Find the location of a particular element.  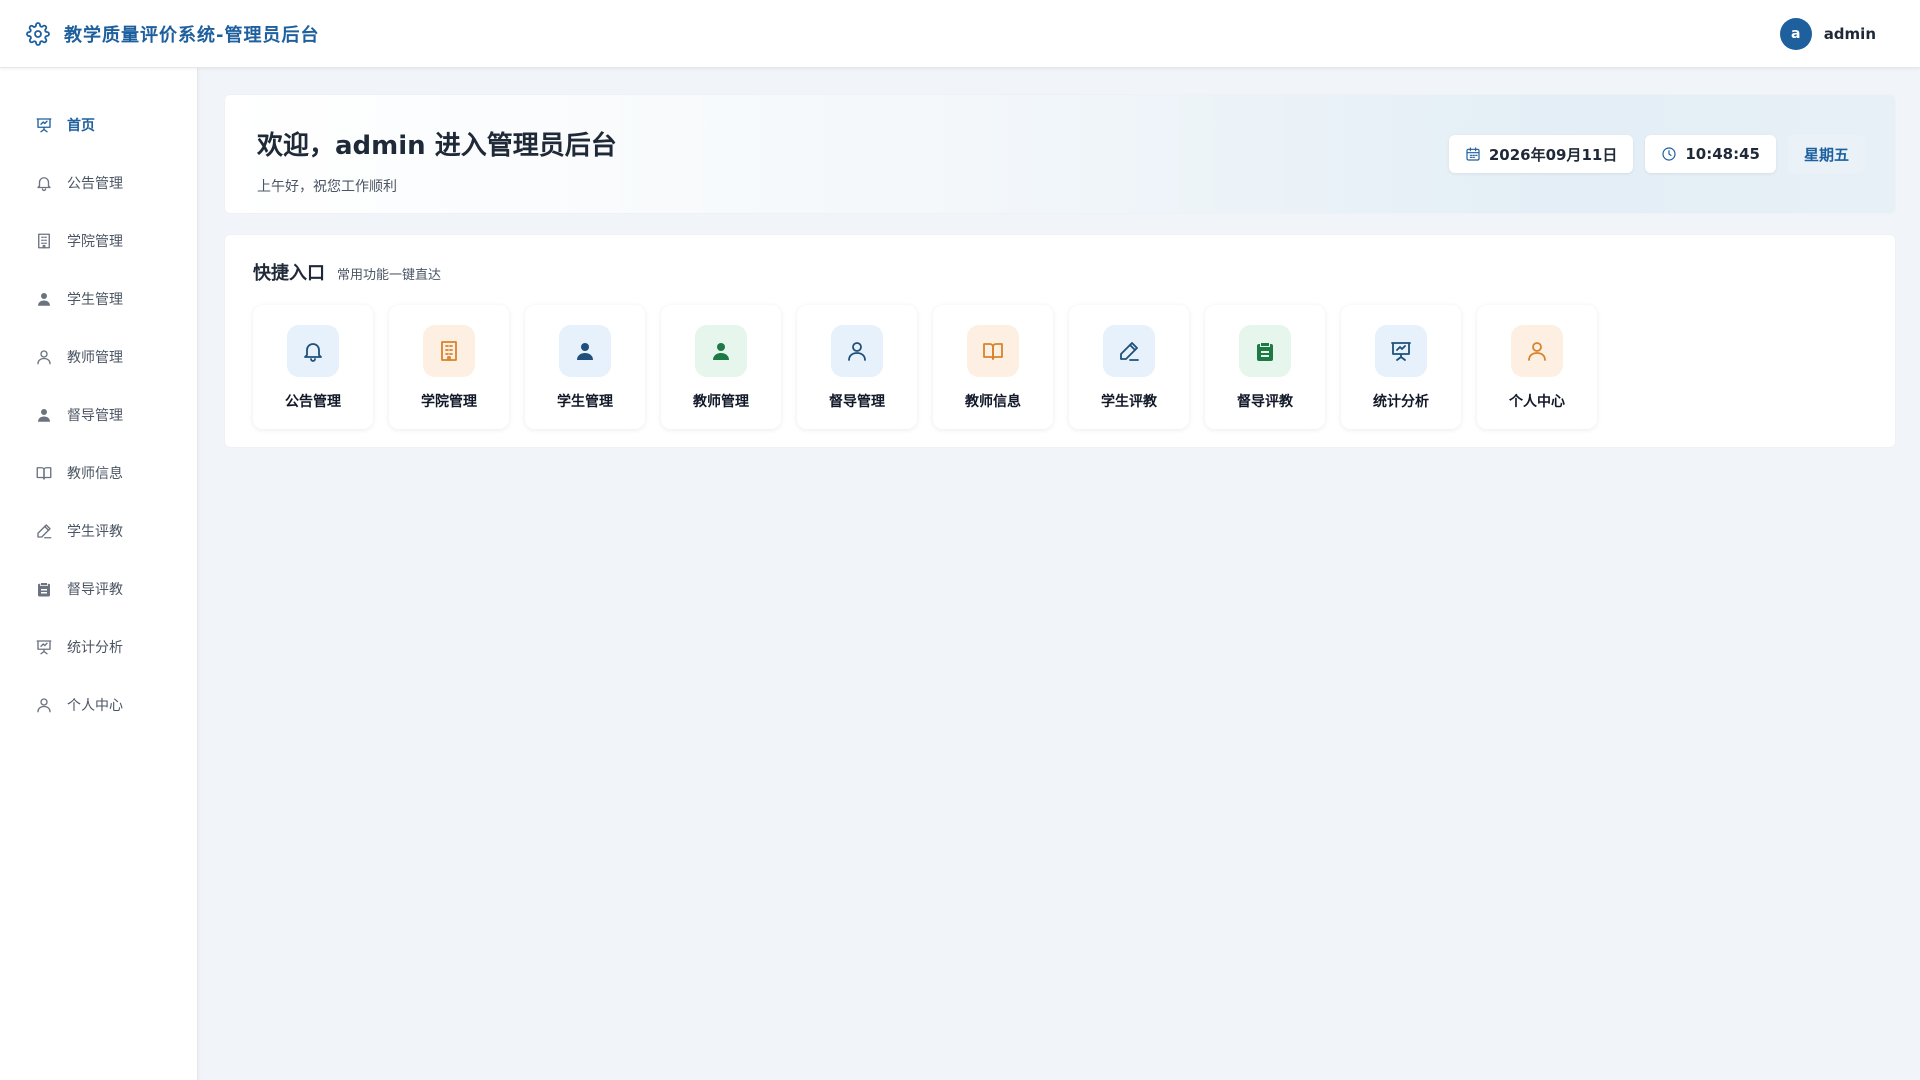

quick-card-7: 督导评教 is located at coordinates (1265, 367).